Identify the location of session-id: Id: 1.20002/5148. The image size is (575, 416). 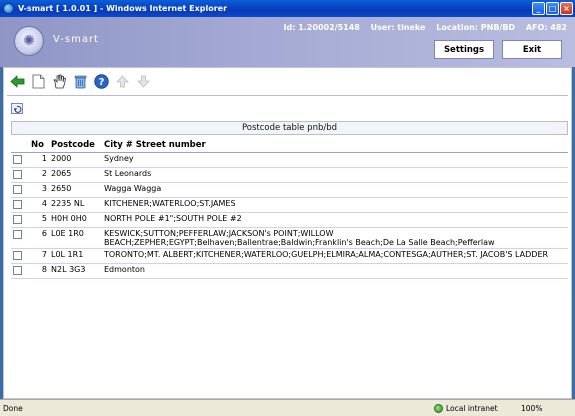
(321, 27).